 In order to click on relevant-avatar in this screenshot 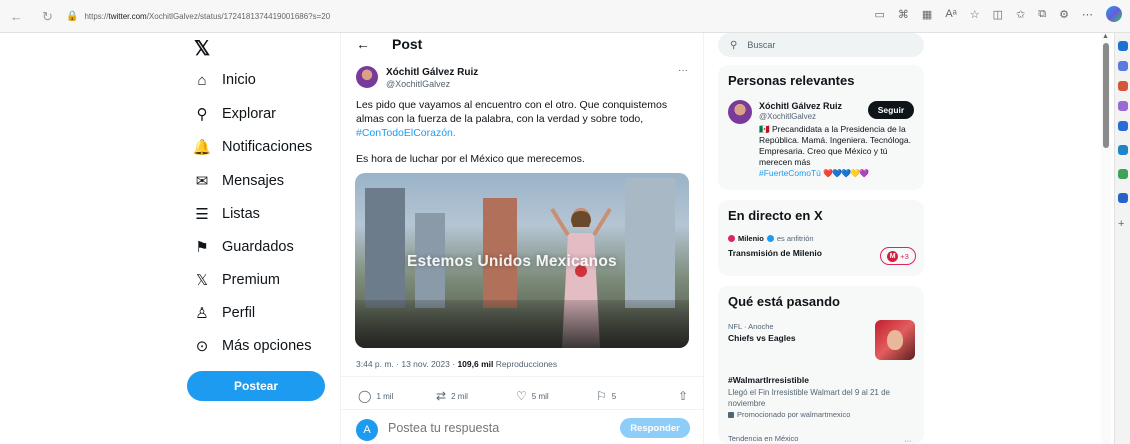, I will do `click(740, 112)`.